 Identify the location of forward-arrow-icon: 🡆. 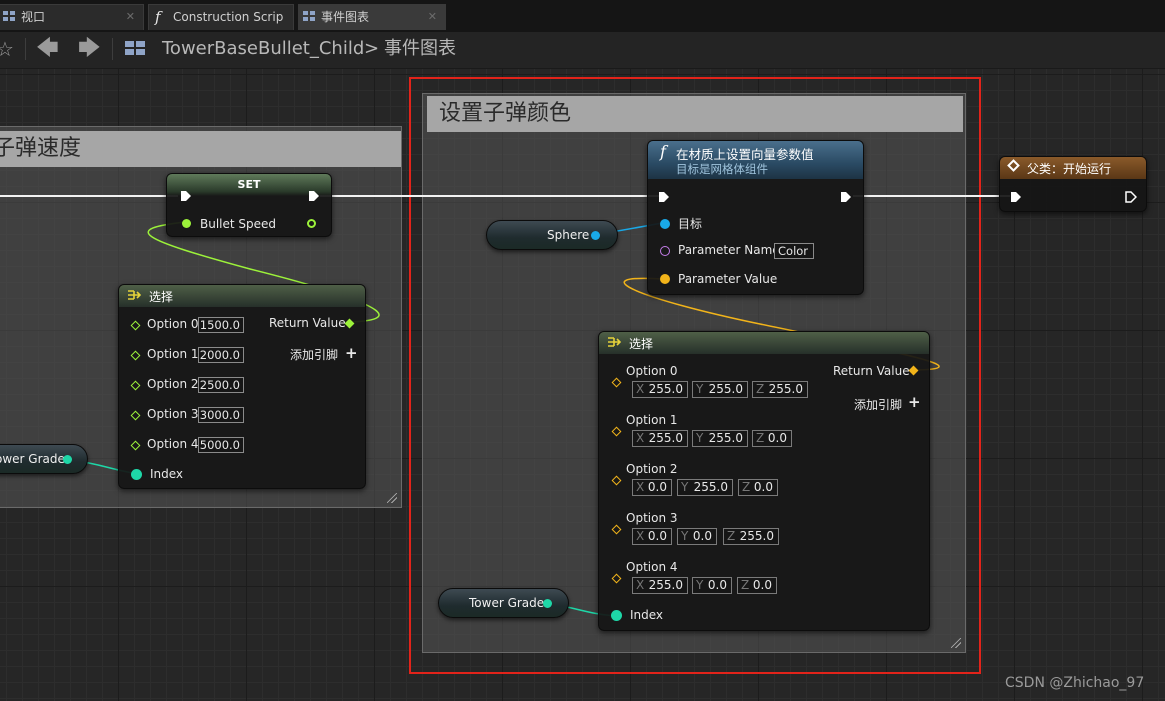
(89, 49).